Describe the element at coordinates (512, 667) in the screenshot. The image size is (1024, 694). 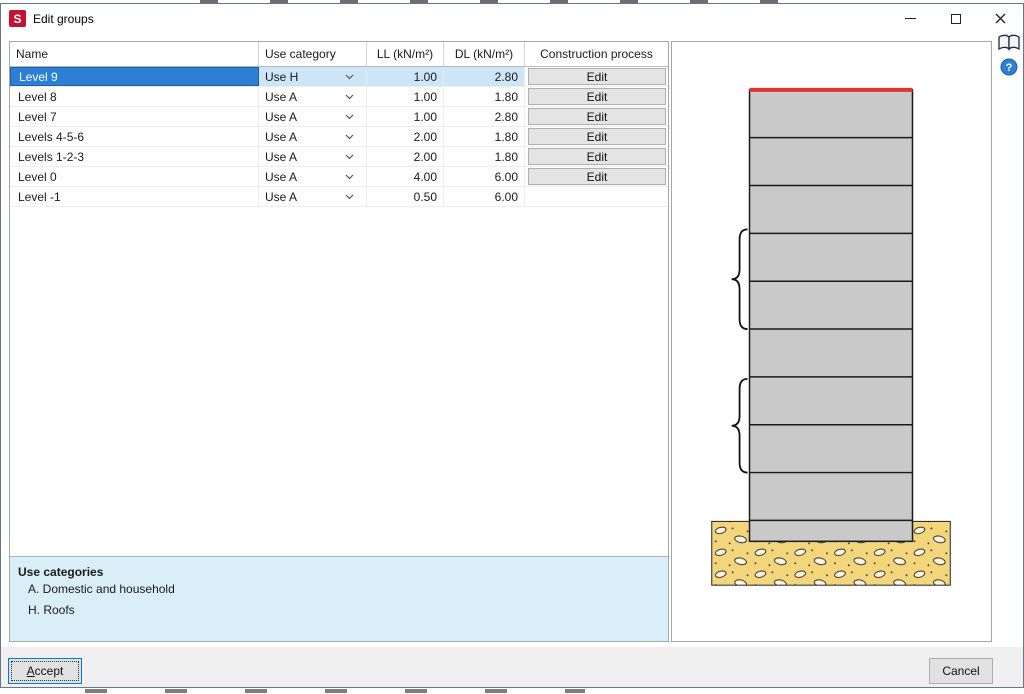
I see `footer-bar: Accept Cancel` at that location.